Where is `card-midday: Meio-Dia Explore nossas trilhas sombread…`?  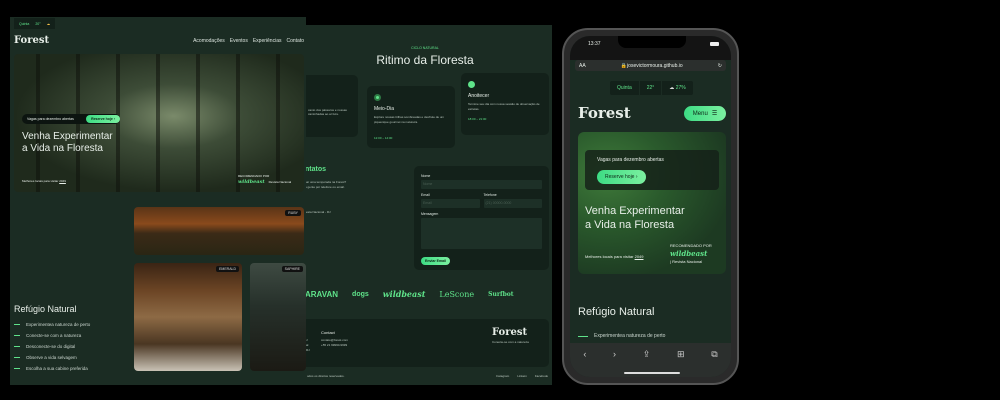
card-midday: Meio-Dia Explore nossas trilhas sombread… is located at coordinates (411, 117).